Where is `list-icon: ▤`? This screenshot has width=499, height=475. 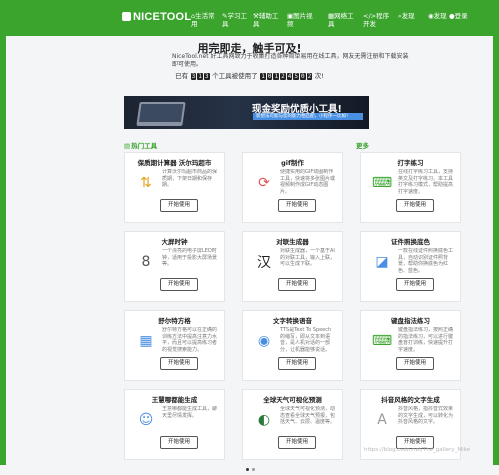
list-icon: ▤ is located at coordinates (127, 146).